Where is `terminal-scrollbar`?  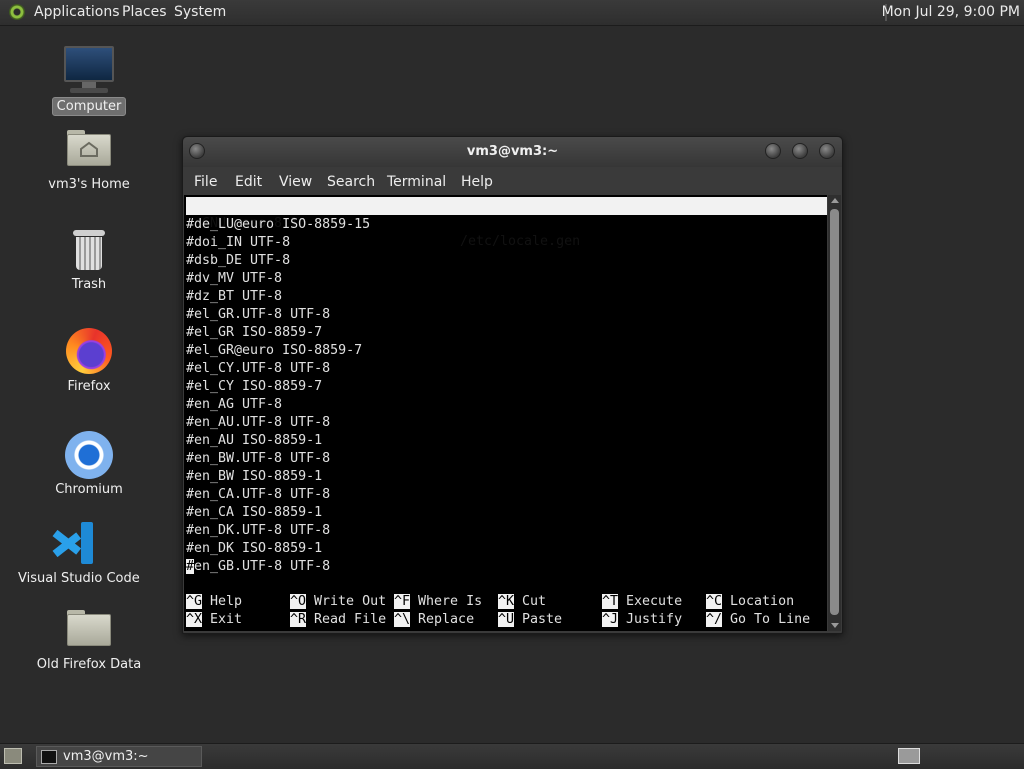 terminal-scrollbar is located at coordinates (834, 413).